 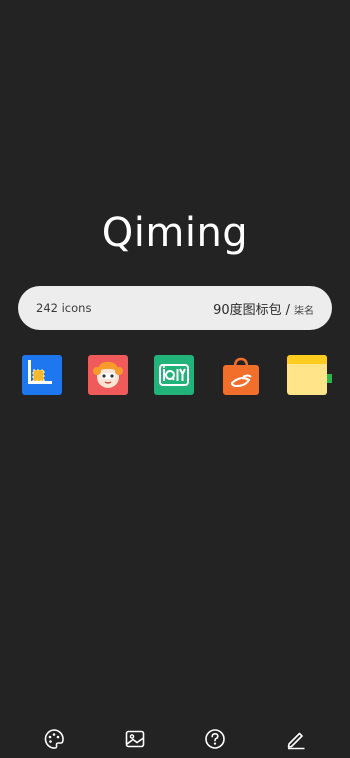 I want to click on pack-name: 90度图标包, so click(x=247, y=310).